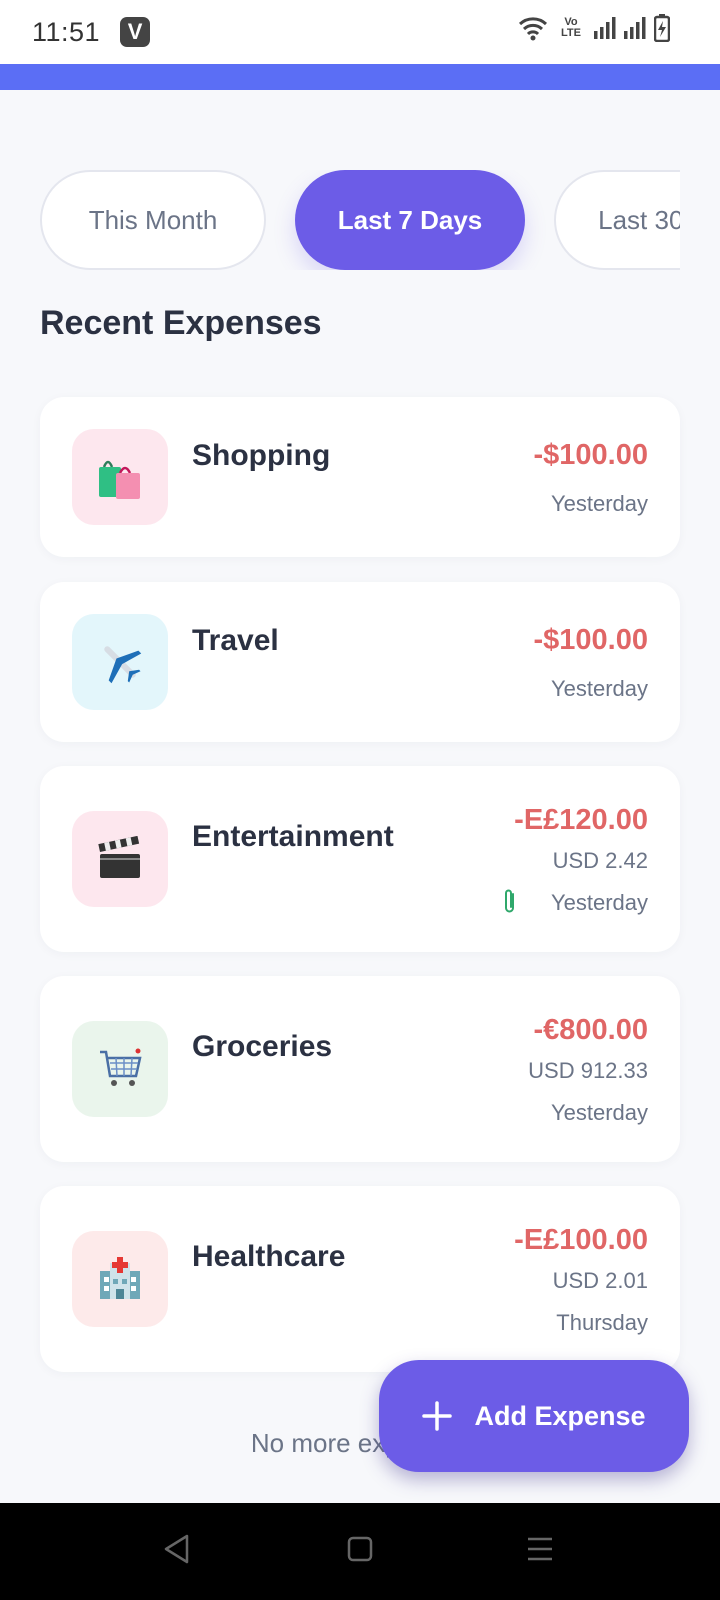  What do you see at coordinates (588, 1070) in the screenshot?
I see `converted-amount: USD 912.33` at bounding box center [588, 1070].